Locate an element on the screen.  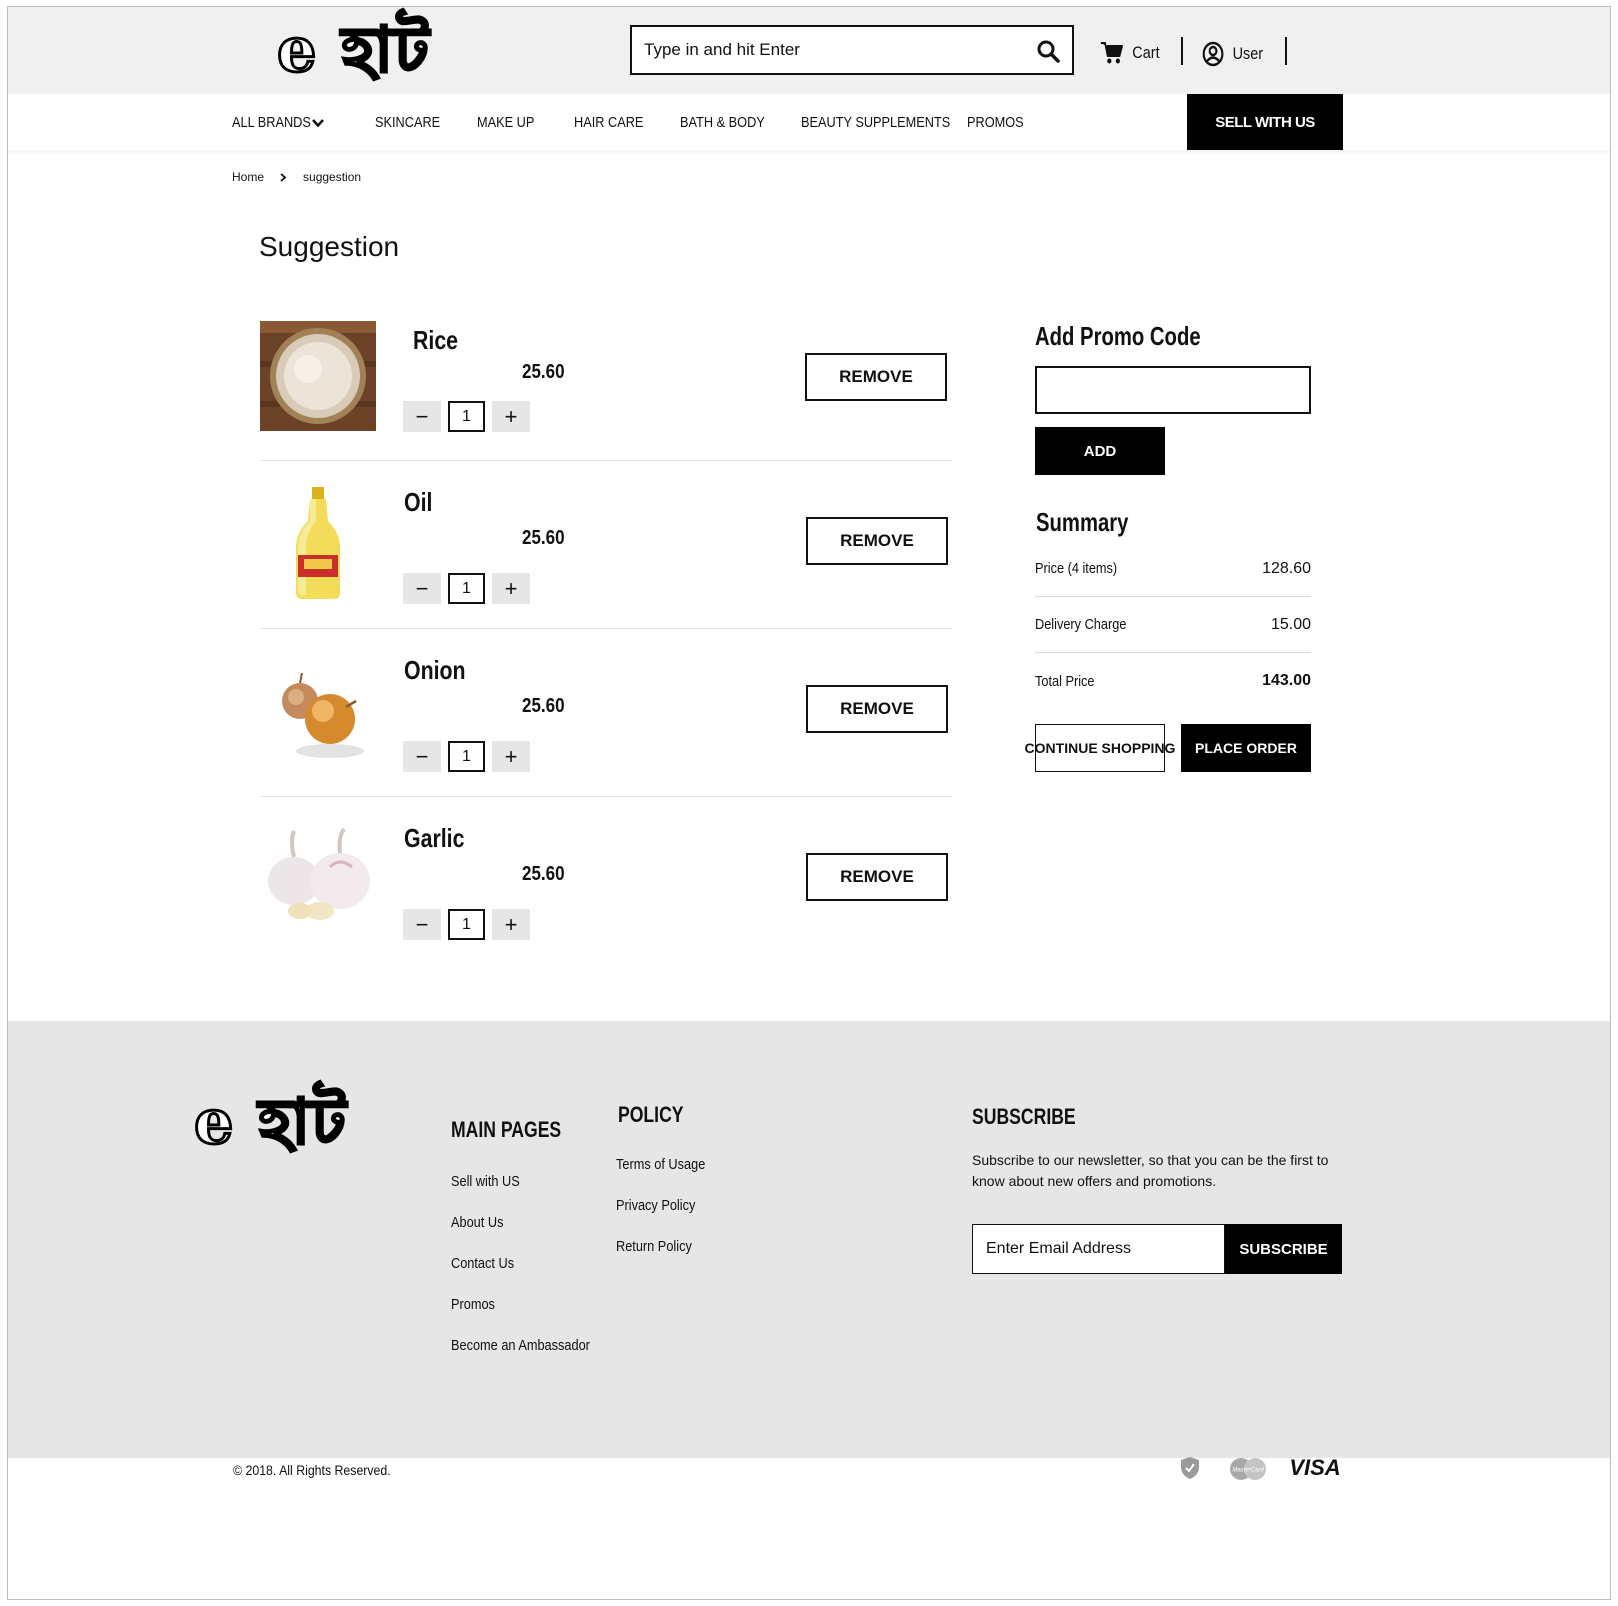
total-value: 143.00 is located at coordinates (1286, 680).